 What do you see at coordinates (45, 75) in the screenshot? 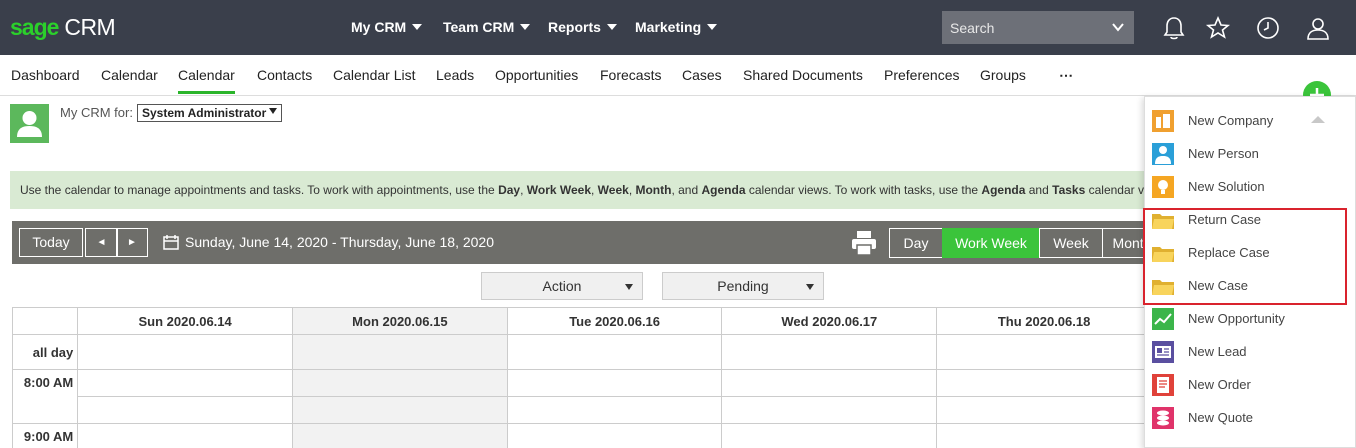
I see `tab-dashboard: Dashboard` at bounding box center [45, 75].